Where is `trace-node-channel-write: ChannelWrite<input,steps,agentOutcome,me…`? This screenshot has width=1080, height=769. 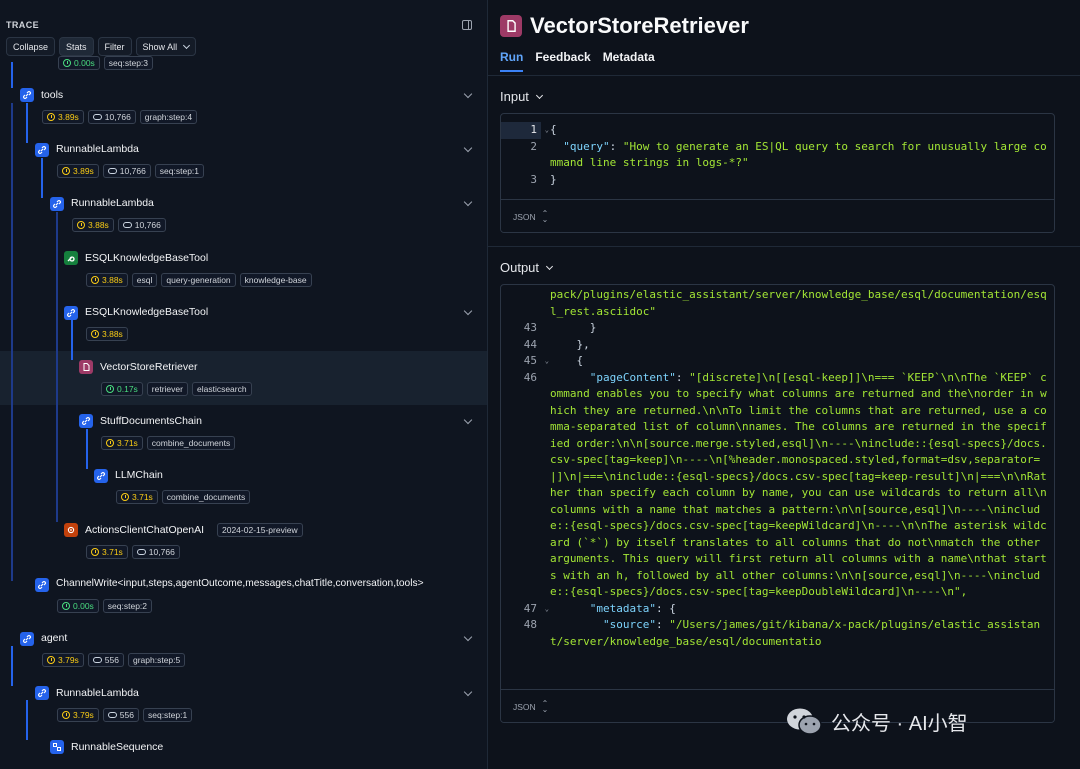 trace-node-channel-write: ChannelWrite<input,steps,agentOutcome,me… is located at coordinates (240, 583).